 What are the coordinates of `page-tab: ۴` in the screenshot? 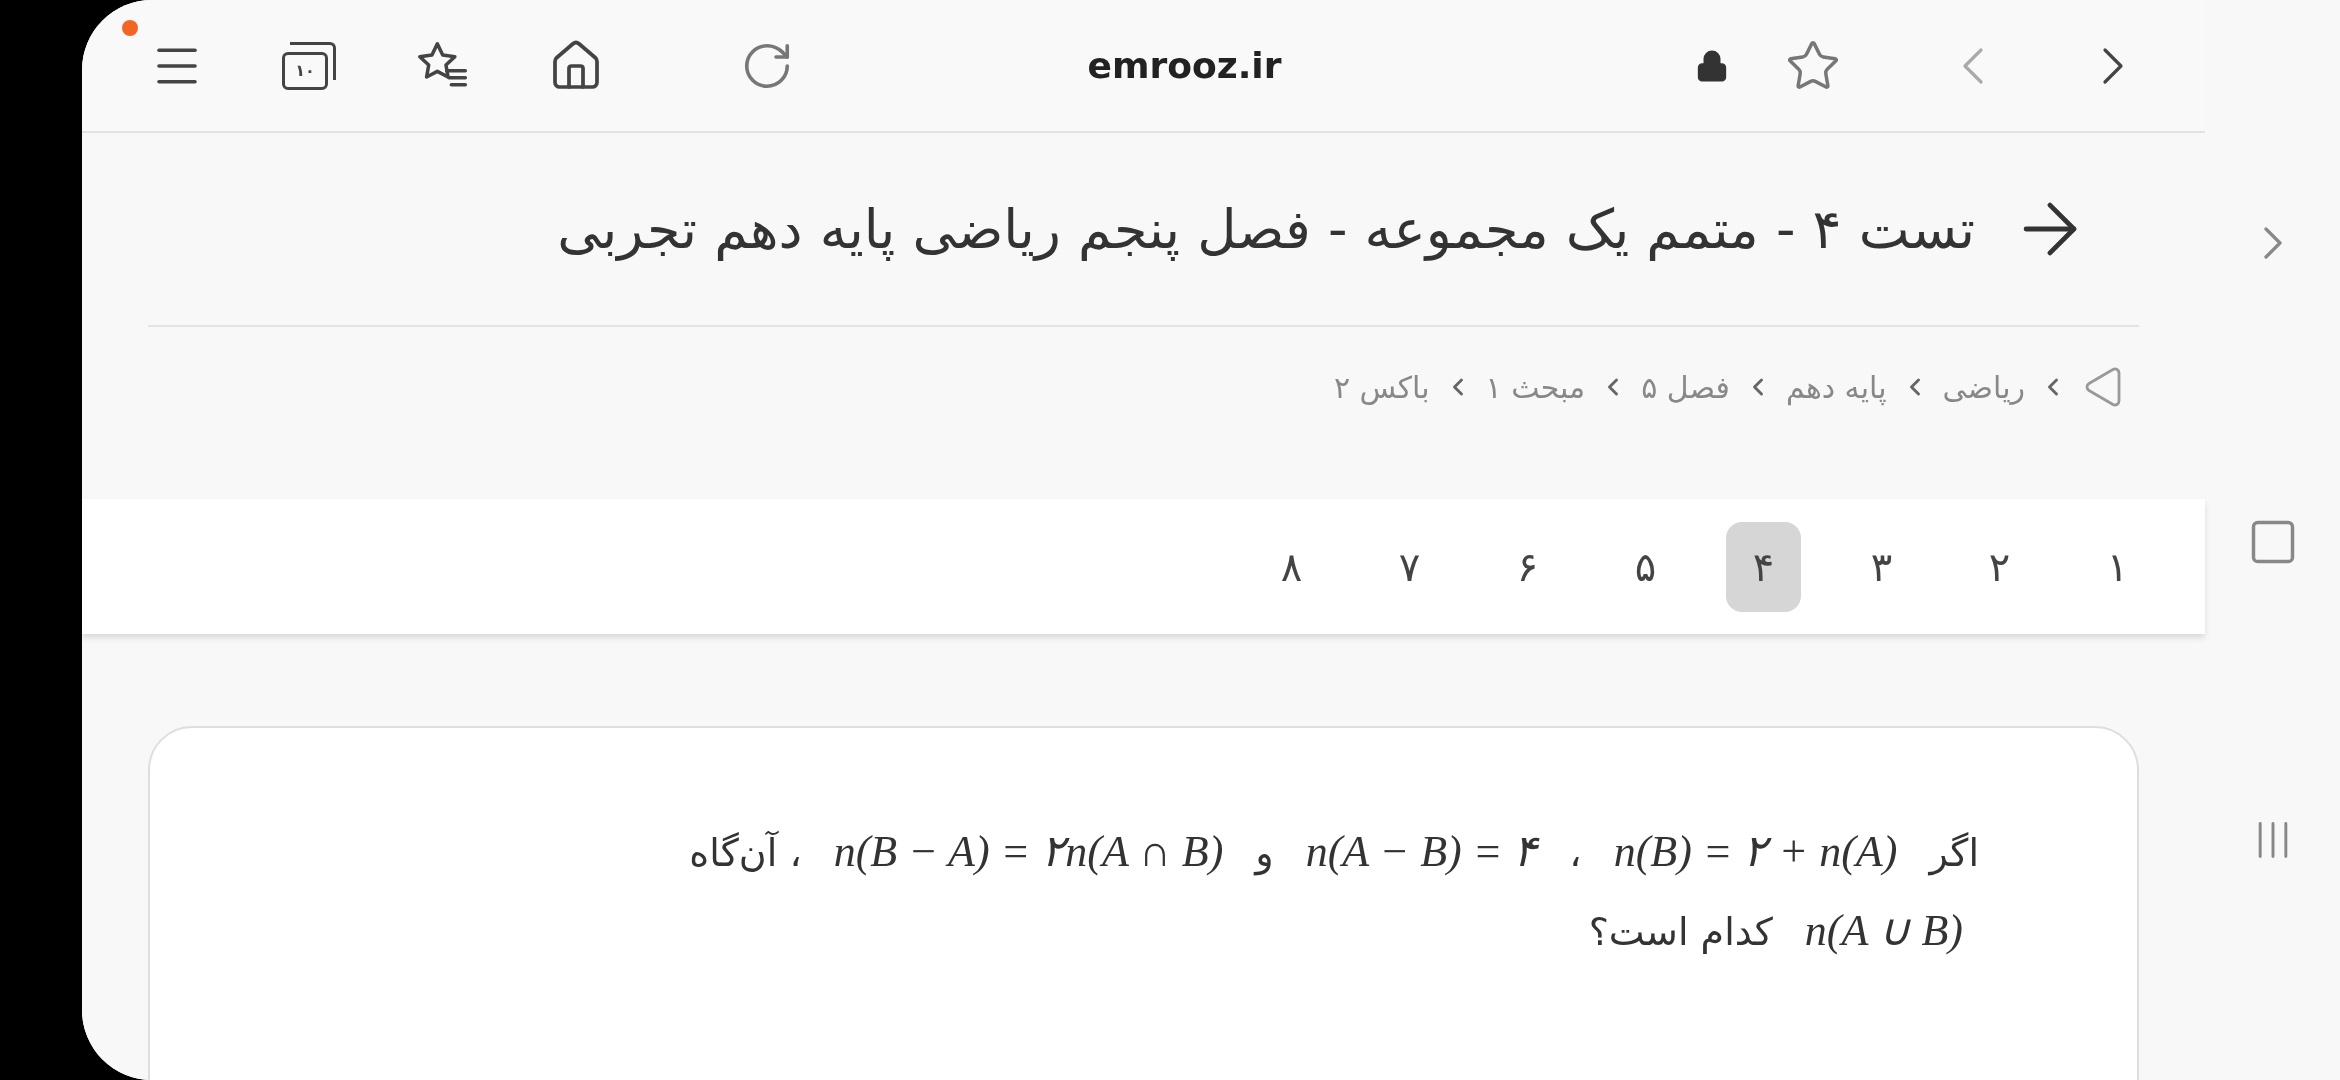 It's located at (1763, 566).